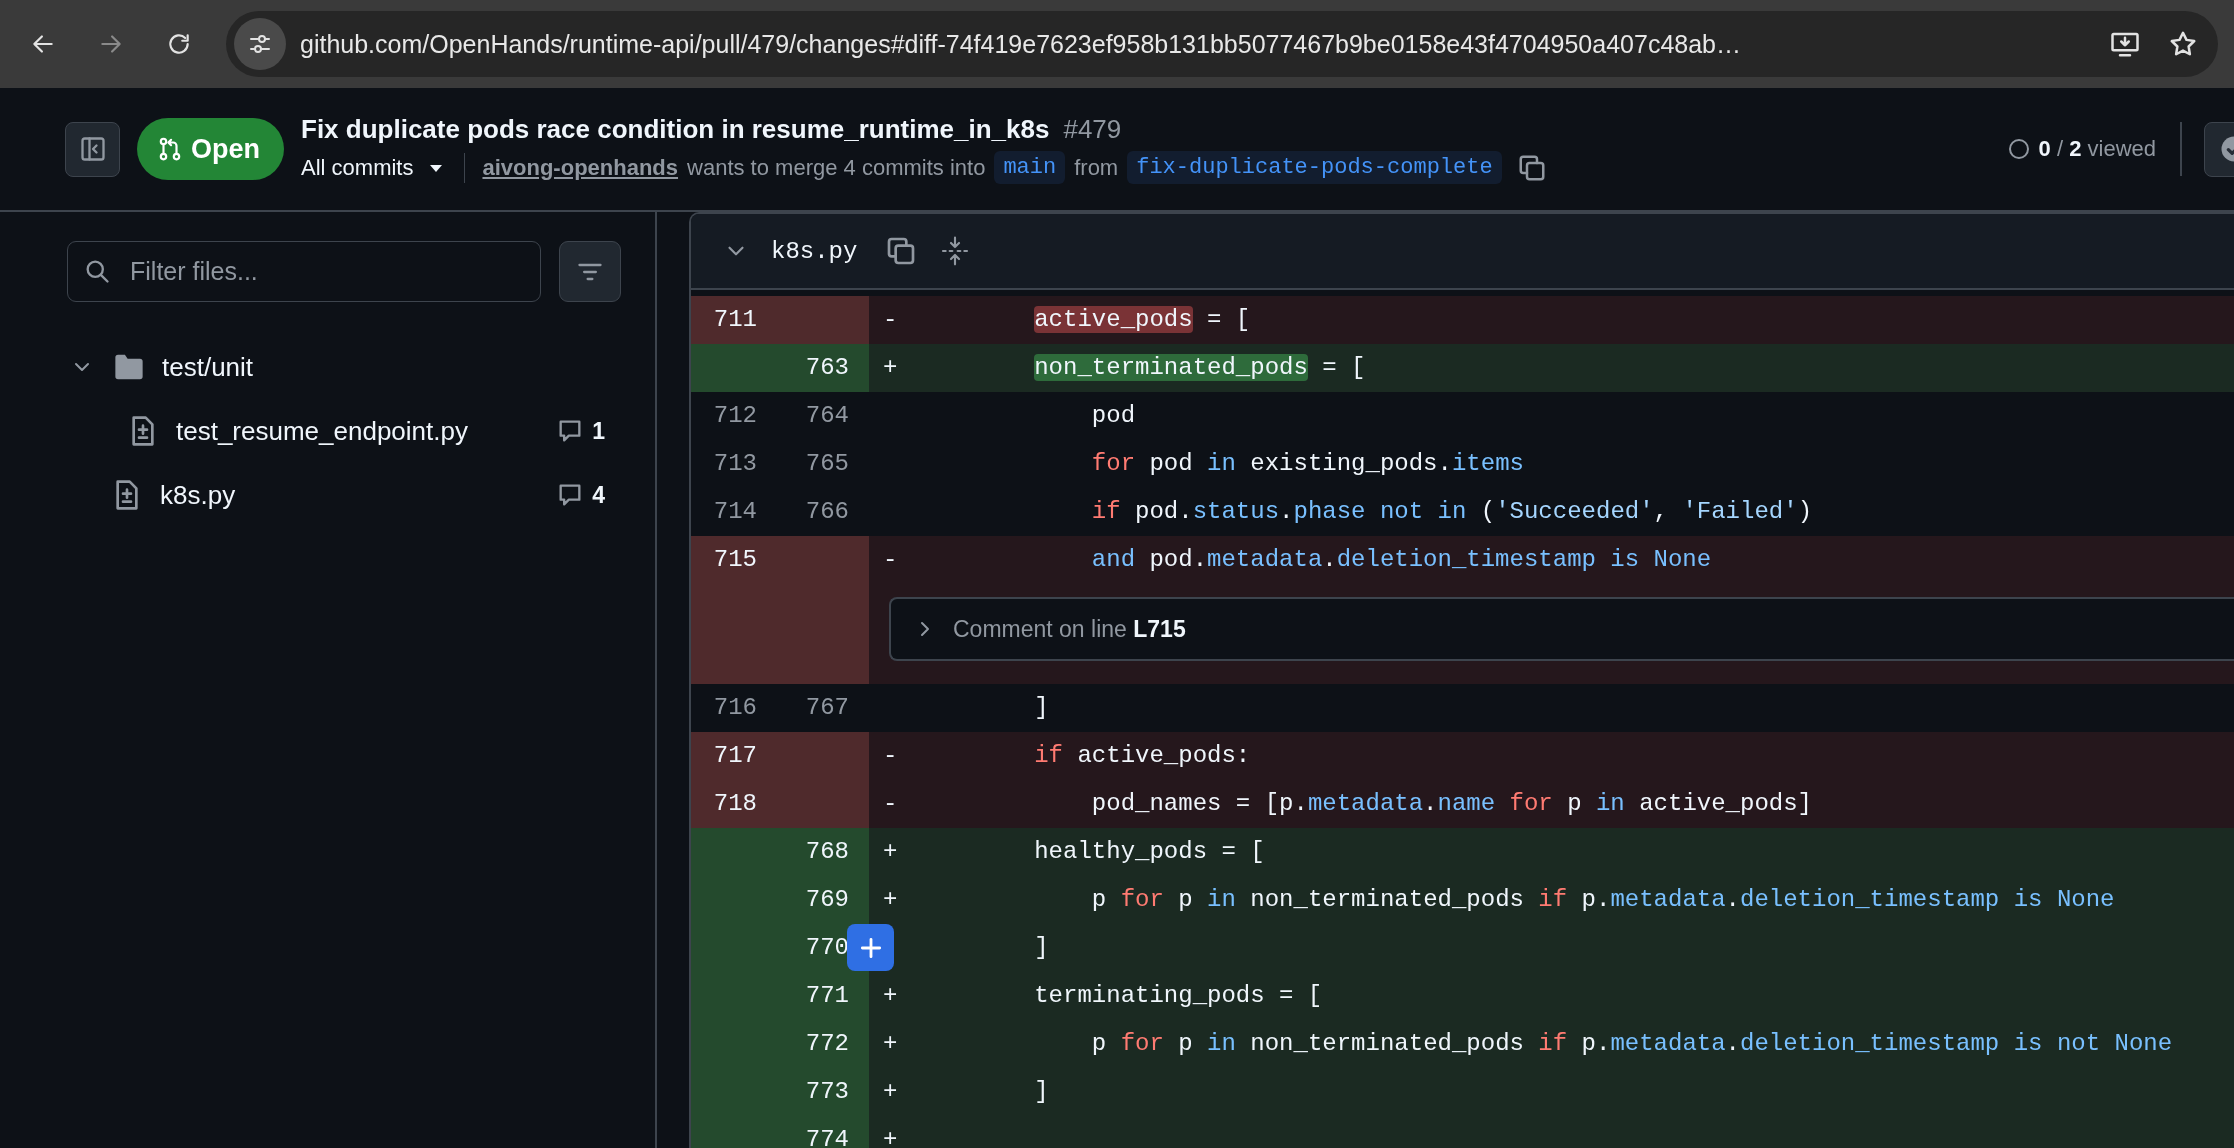 The width and height of the screenshot is (2234, 1148). What do you see at coordinates (735, 320) in the screenshot?
I see `line-number: 711` at bounding box center [735, 320].